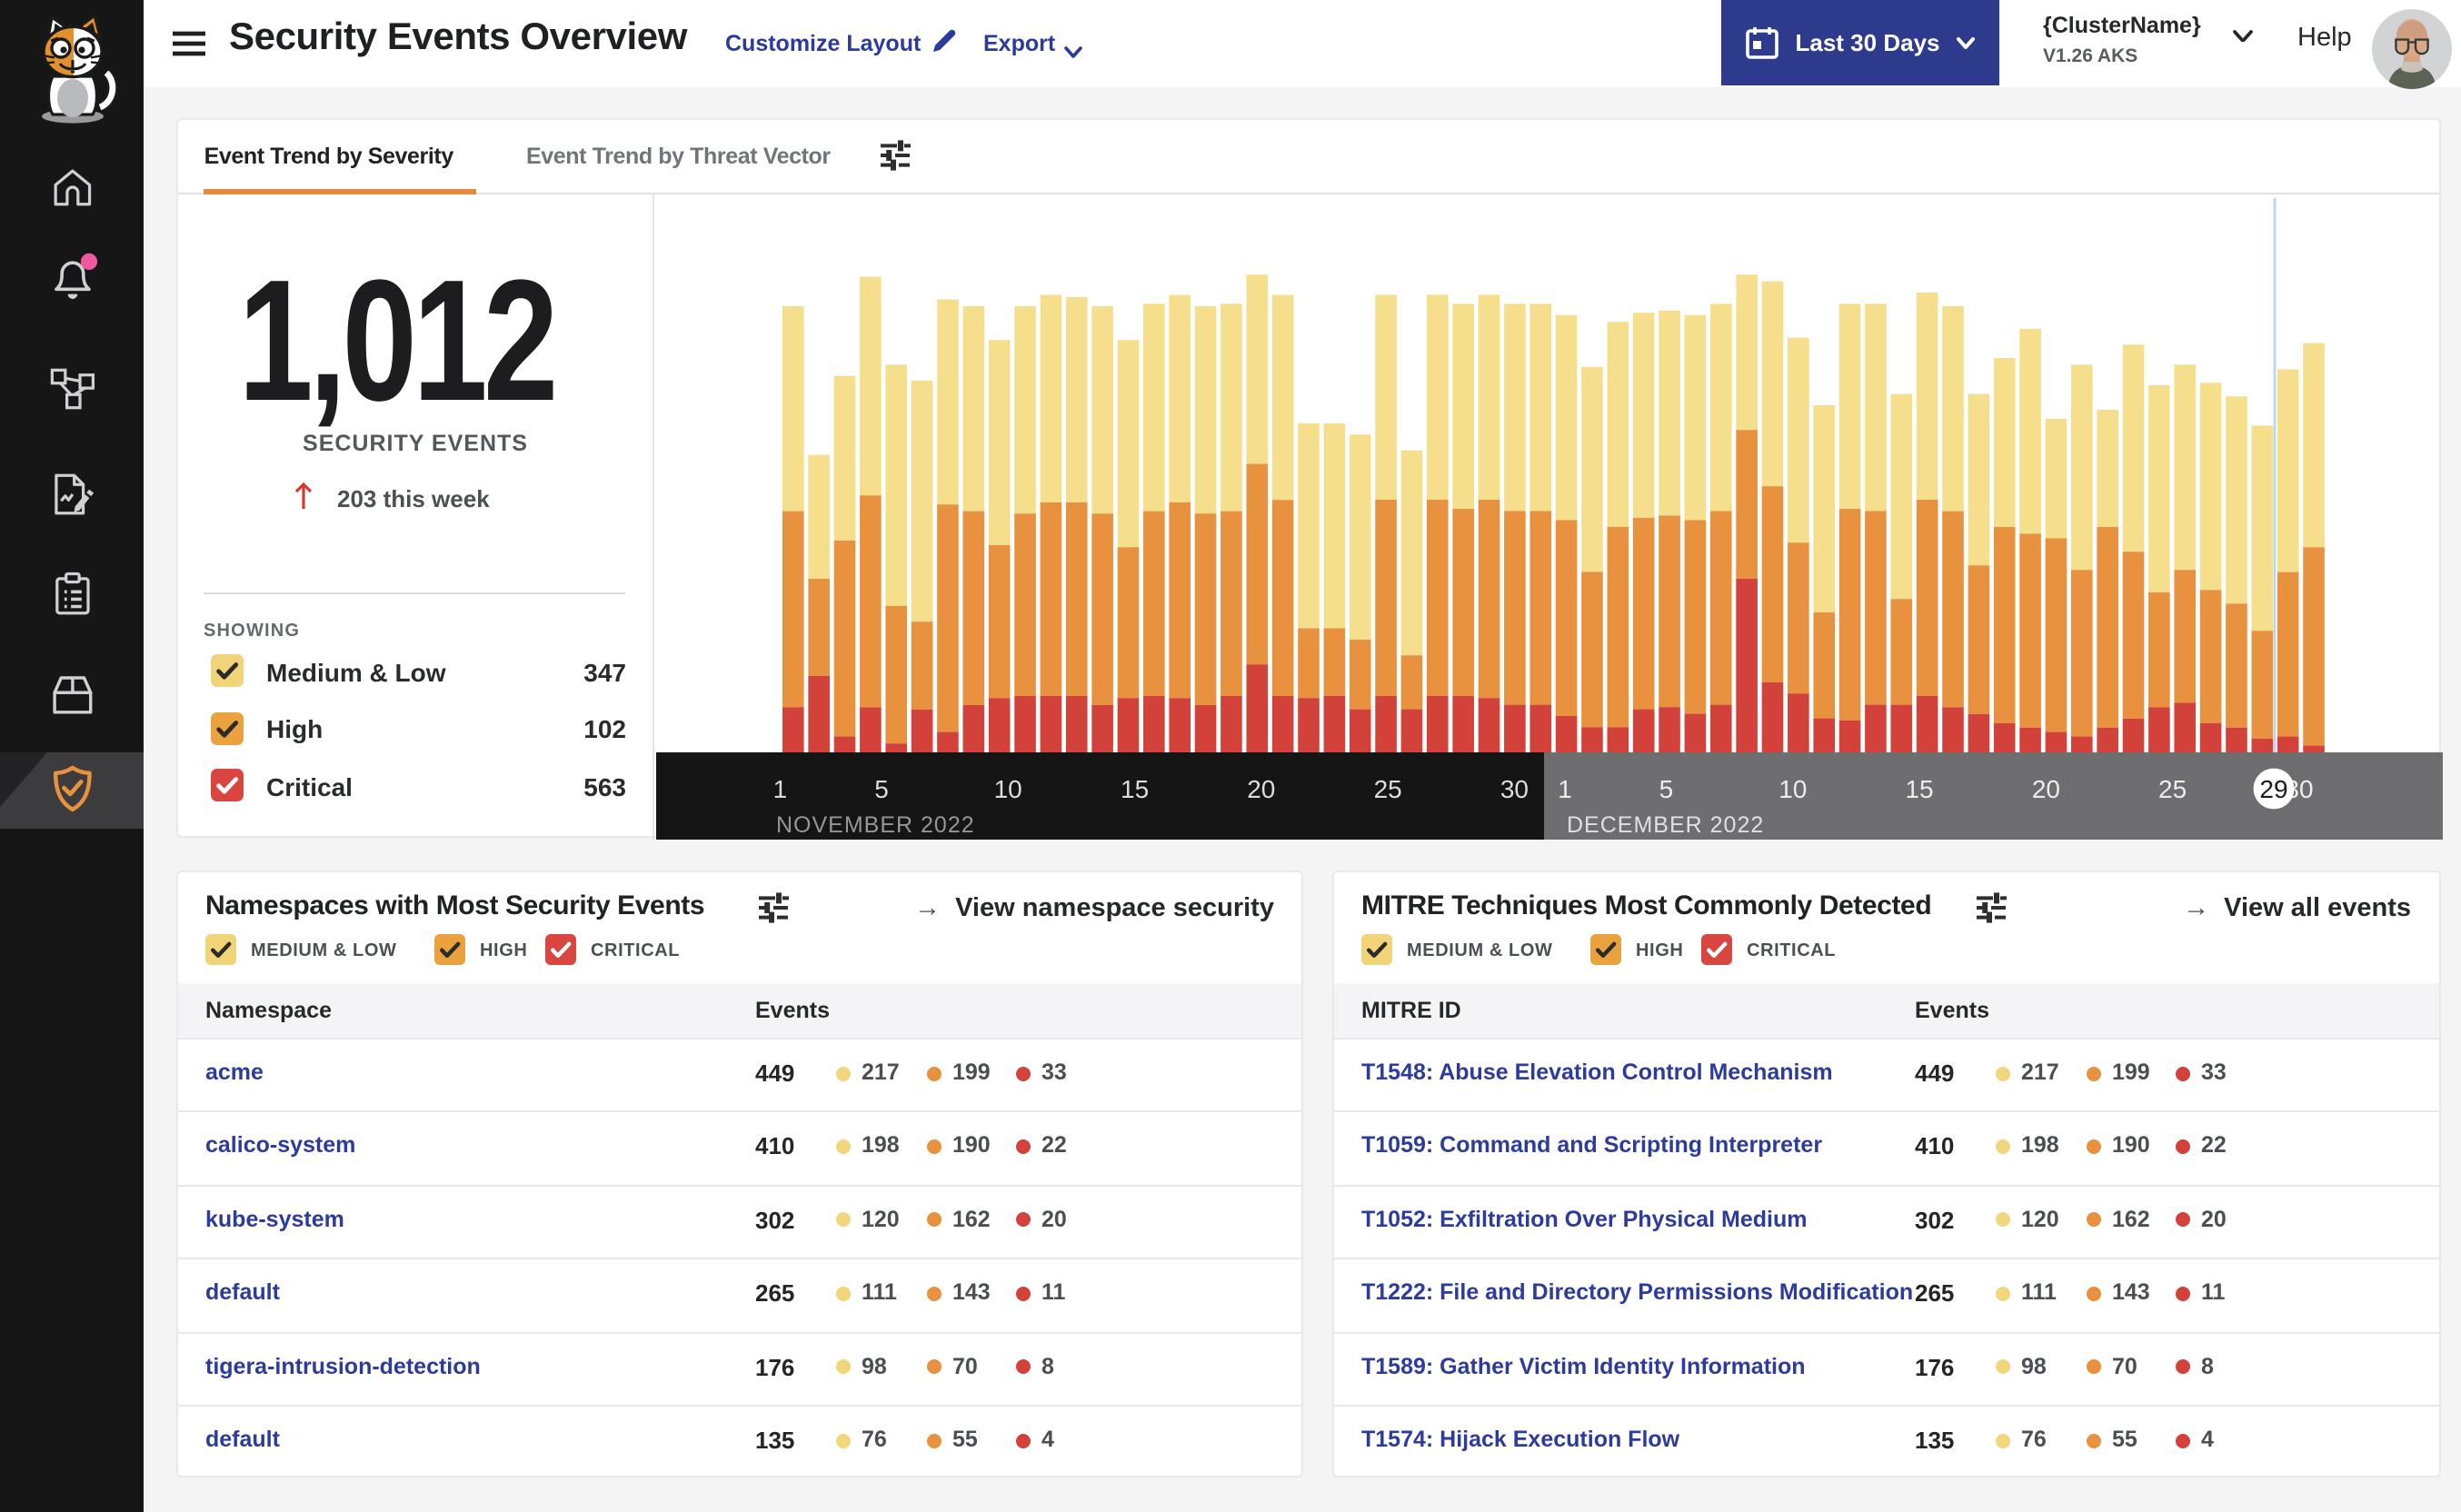 This screenshot has width=2461, height=1512. What do you see at coordinates (874, 824) in the screenshot?
I see `svg-text: NOVEMBER 2022` at bounding box center [874, 824].